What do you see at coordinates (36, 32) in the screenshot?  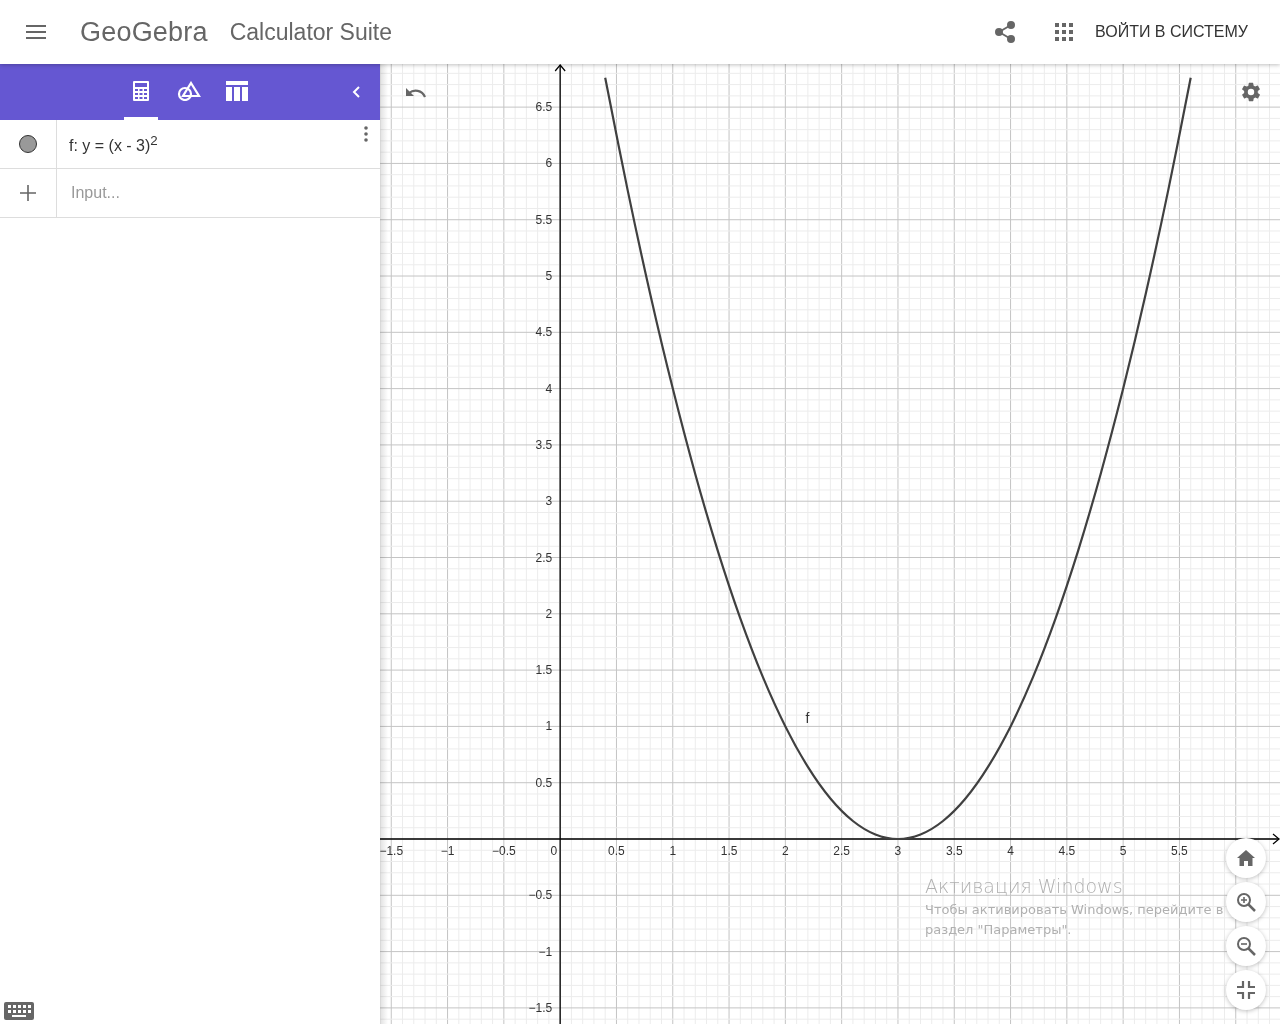 I see `menu-icon` at bounding box center [36, 32].